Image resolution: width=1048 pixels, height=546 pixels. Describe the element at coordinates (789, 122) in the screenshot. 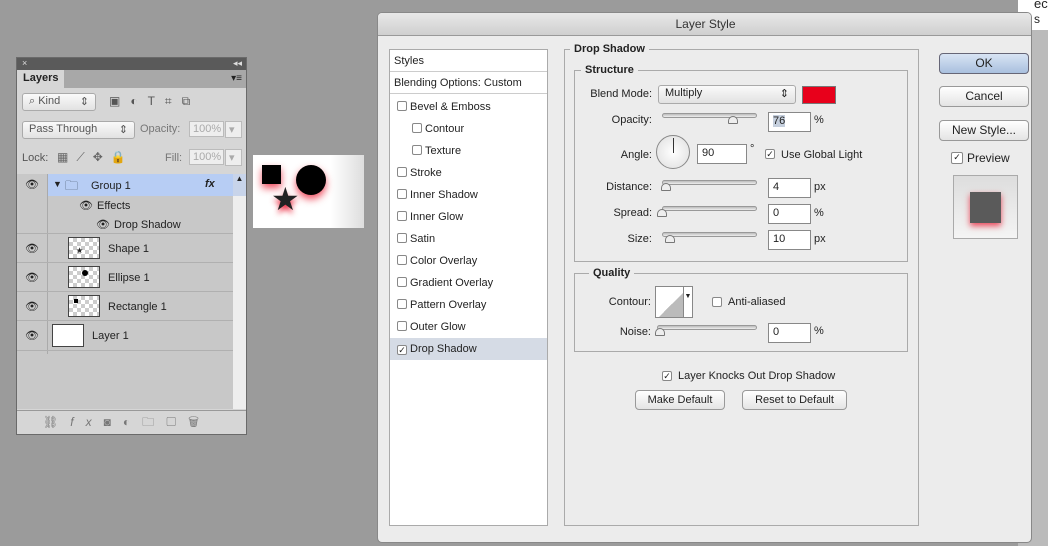

I see `opacity-input: 76` at that location.